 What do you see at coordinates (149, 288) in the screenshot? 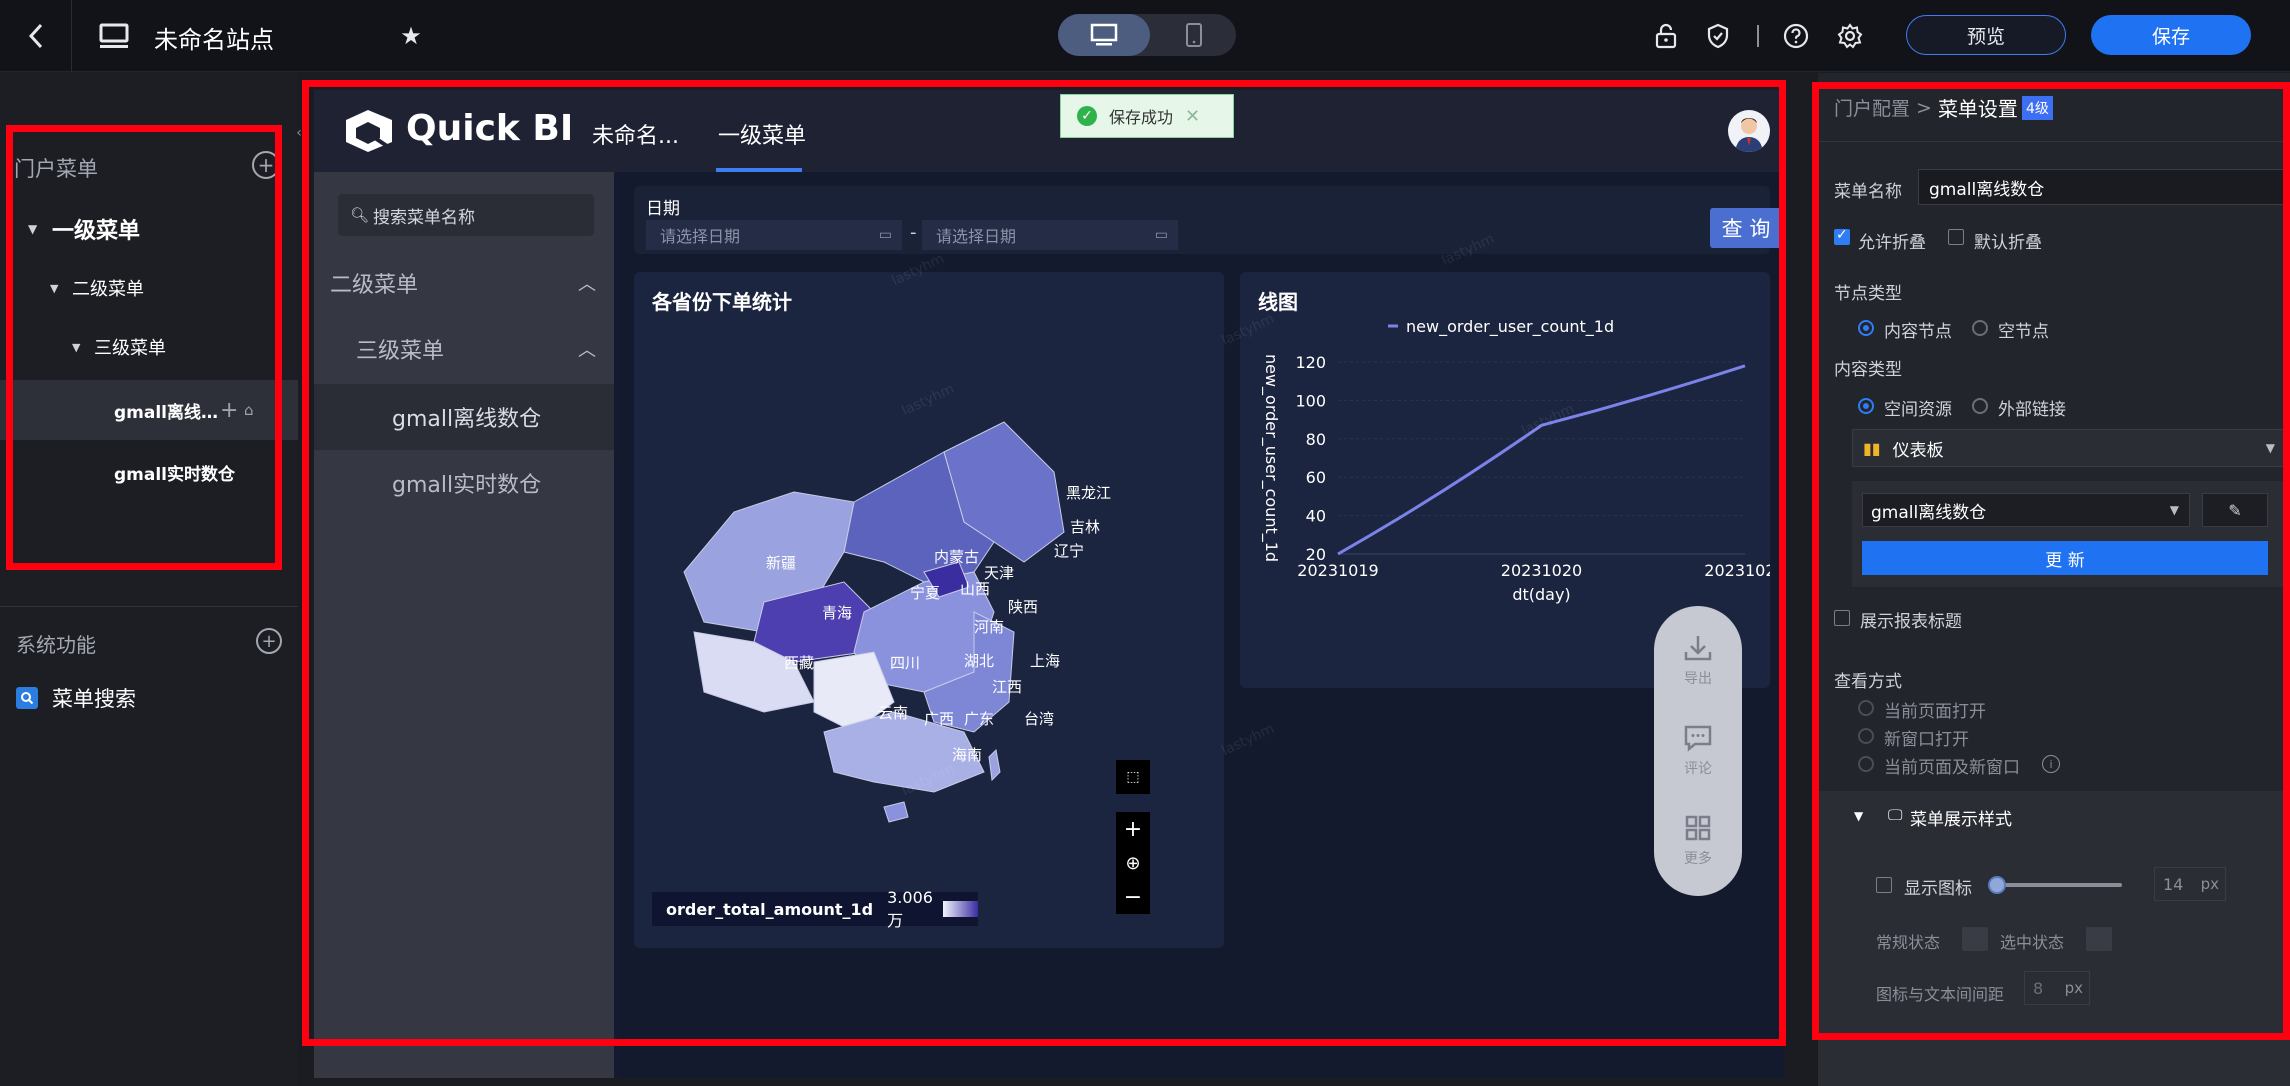
I see `tree-item-level2: ▼ 二级菜单` at bounding box center [149, 288].